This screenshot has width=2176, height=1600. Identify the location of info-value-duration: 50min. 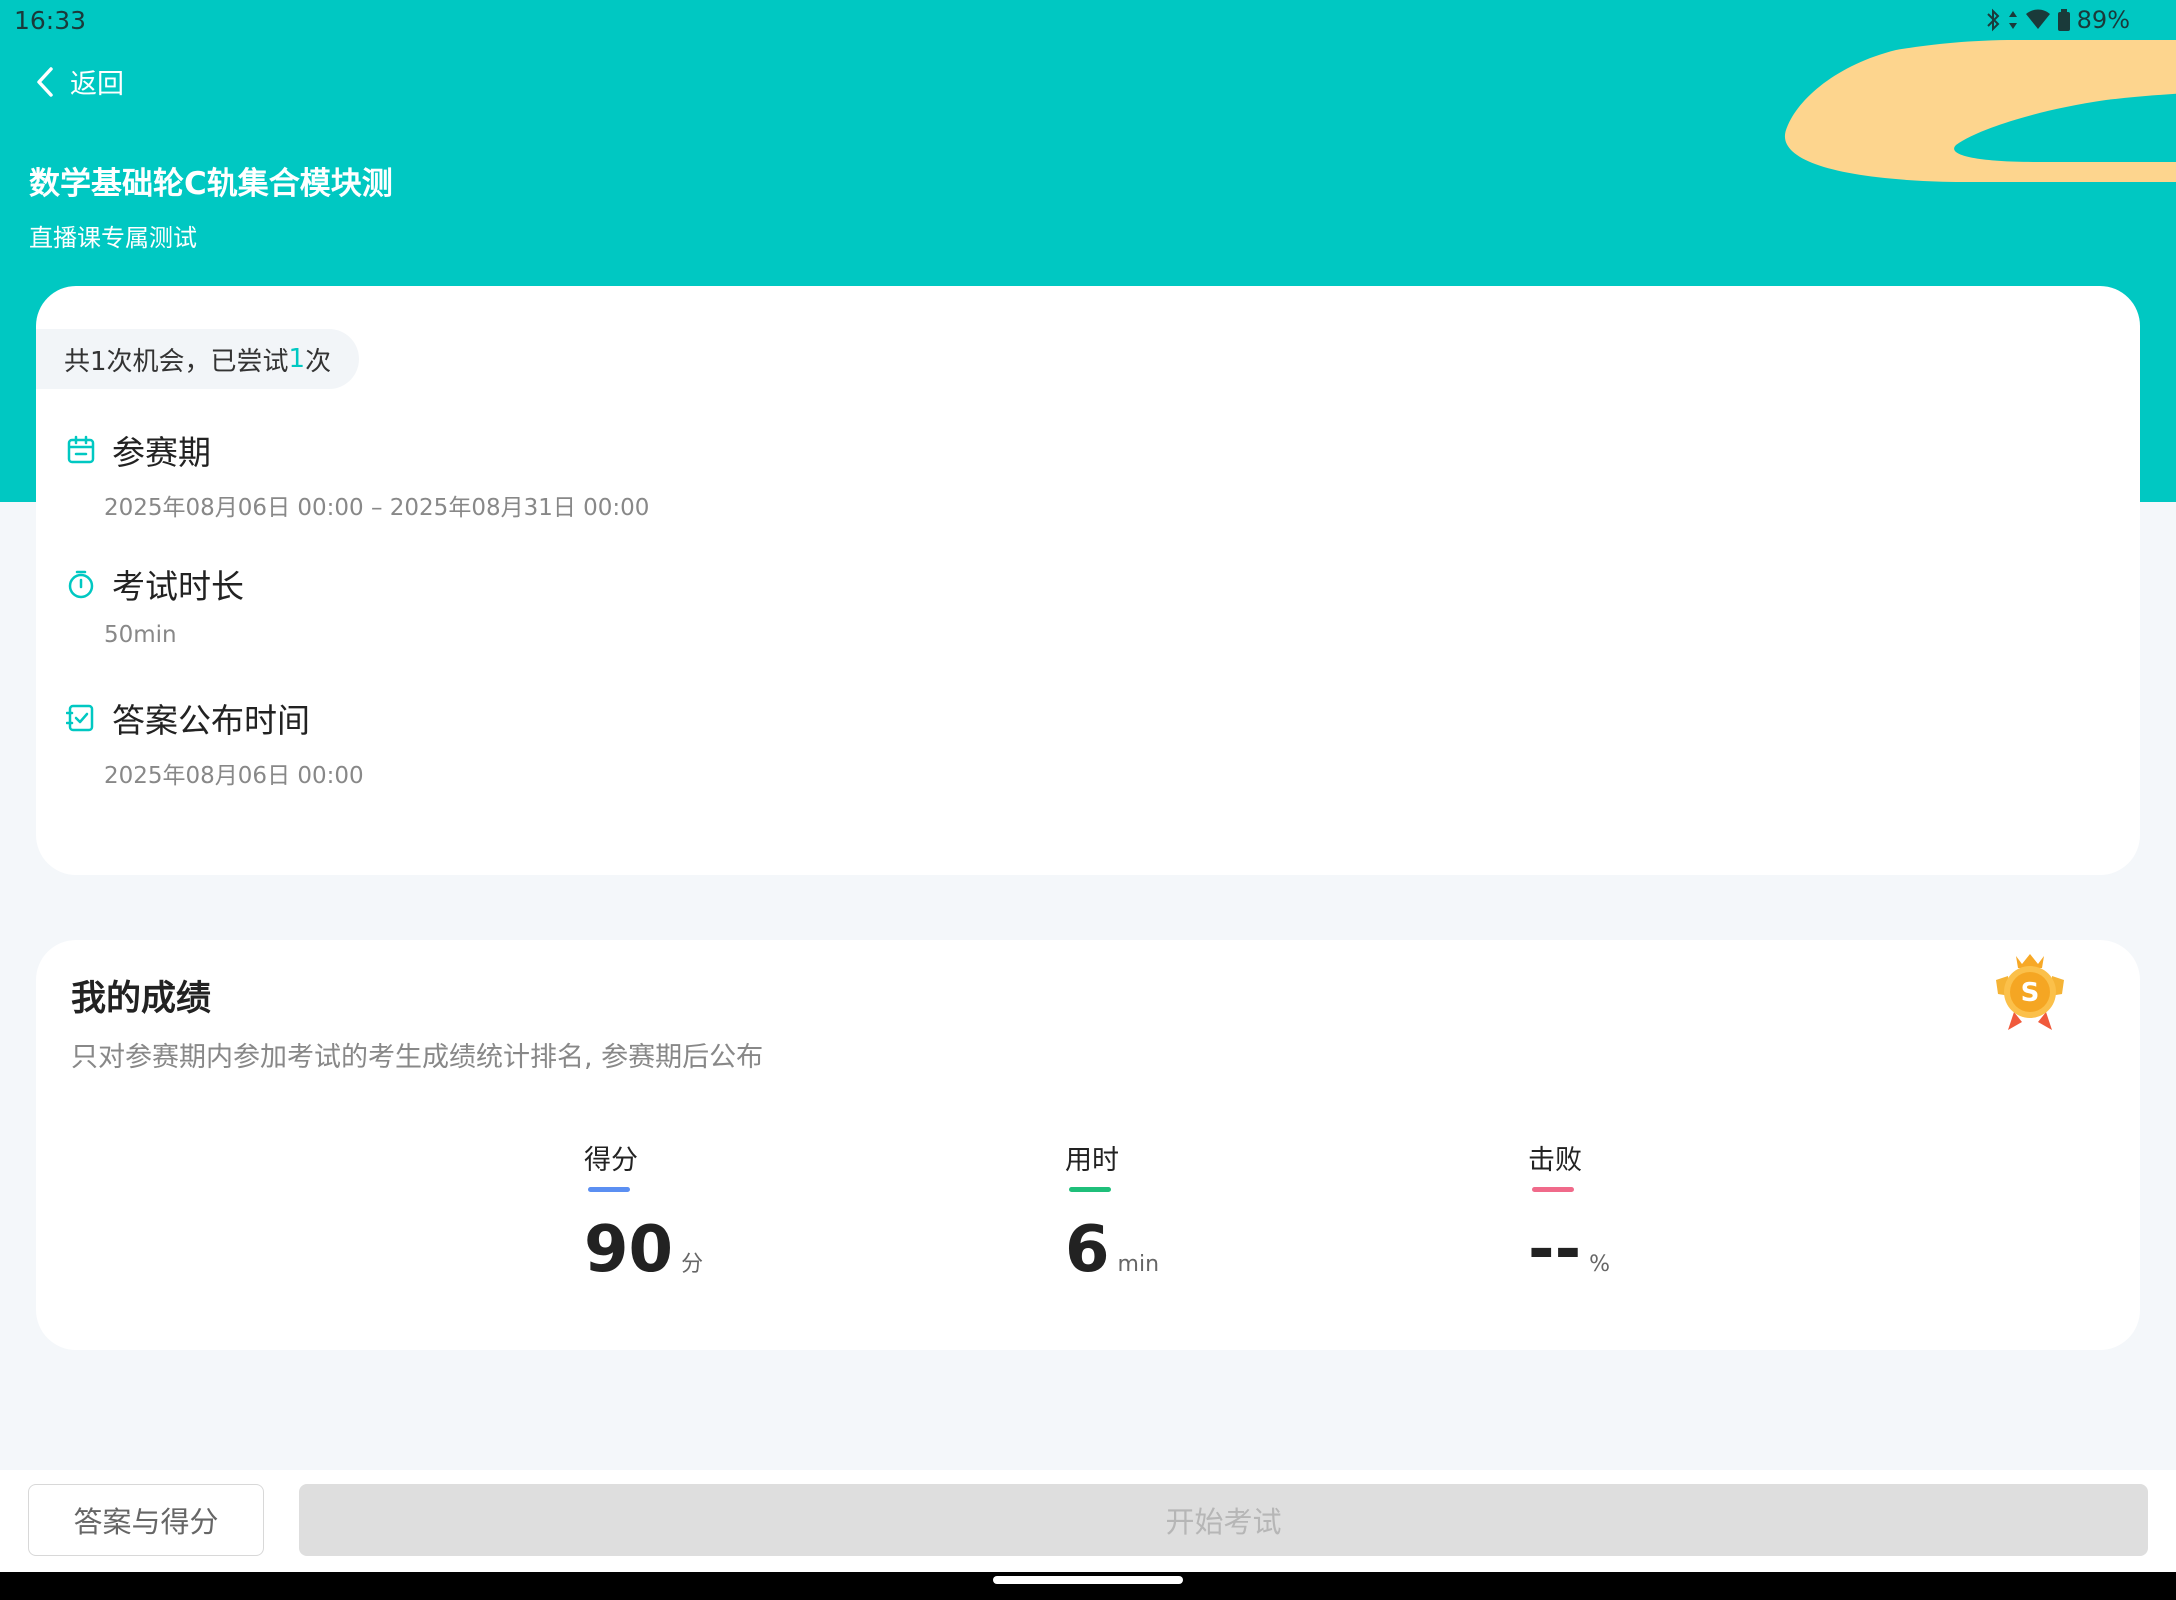
(140, 635).